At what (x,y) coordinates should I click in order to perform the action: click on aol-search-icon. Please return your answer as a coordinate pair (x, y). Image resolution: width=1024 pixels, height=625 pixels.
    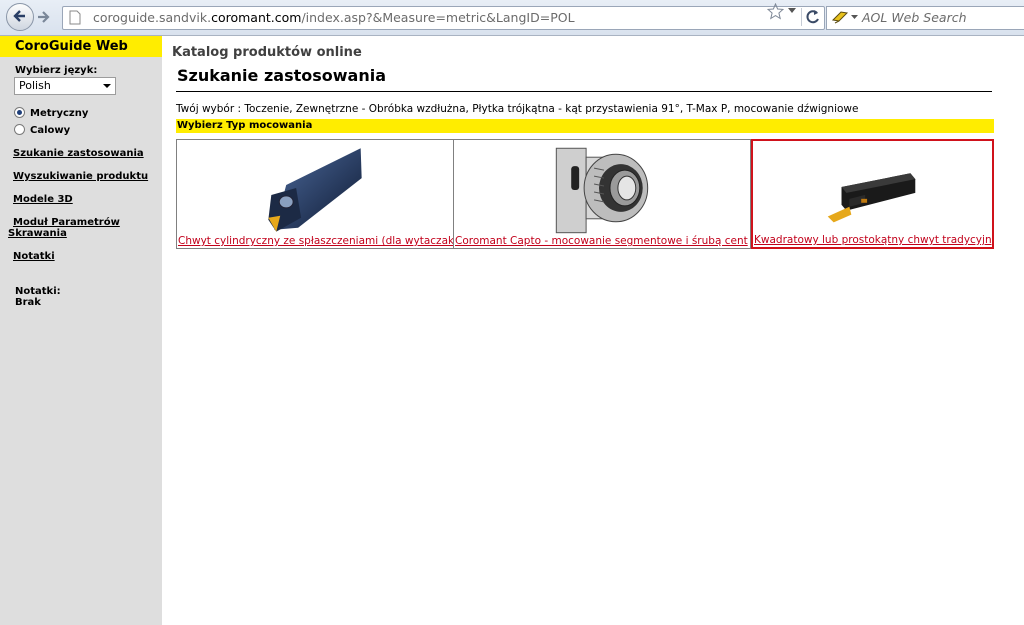
    Looking at the image, I should click on (840, 17).